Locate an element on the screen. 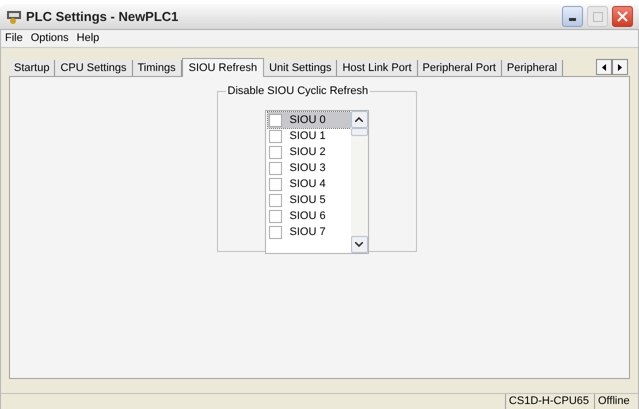 This screenshot has width=639, height=409. scroll-down-button is located at coordinates (359, 244).